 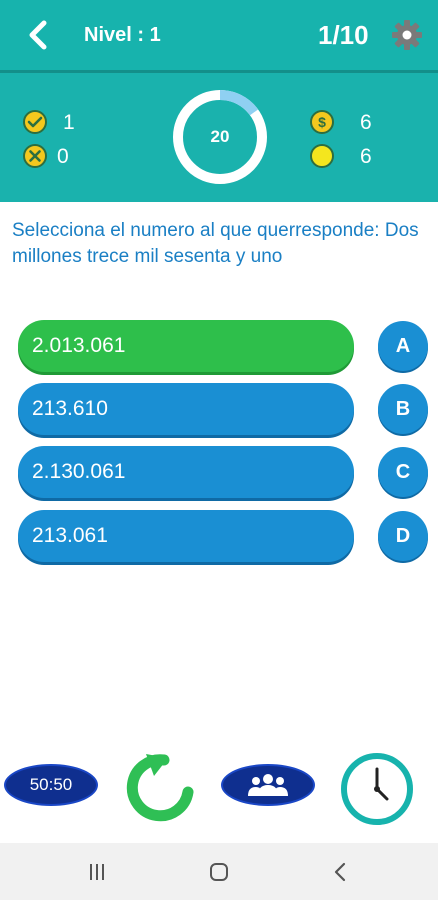 What do you see at coordinates (159, 787) in the screenshot?
I see `refresh-icon` at bounding box center [159, 787].